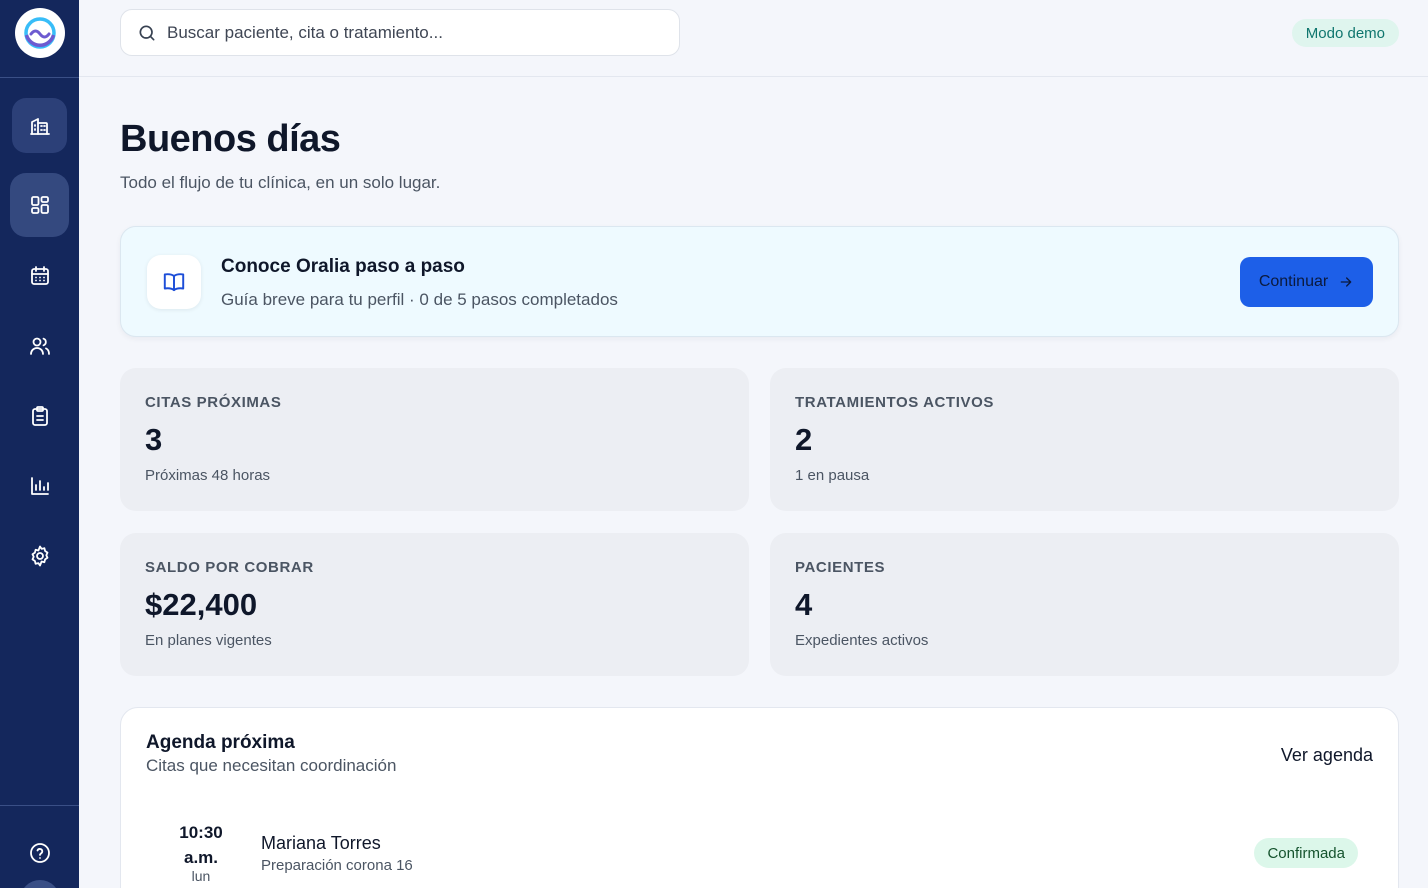 This screenshot has height=888, width=1428. What do you see at coordinates (154, 439) in the screenshot?
I see `stat-value: 3` at bounding box center [154, 439].